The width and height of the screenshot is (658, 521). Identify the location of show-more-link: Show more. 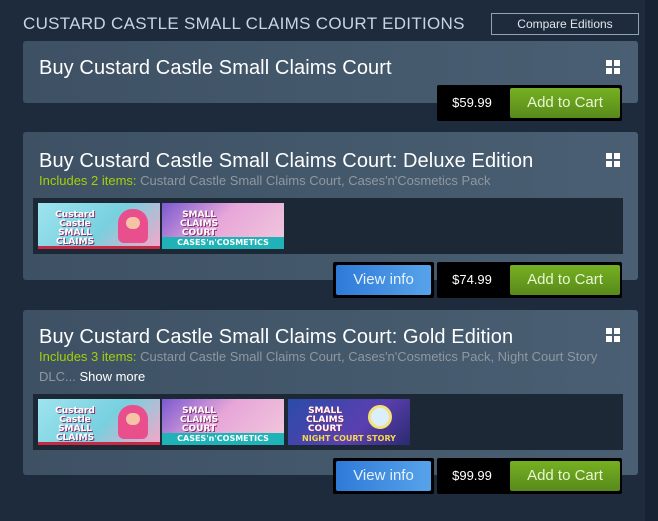
(112, 376).